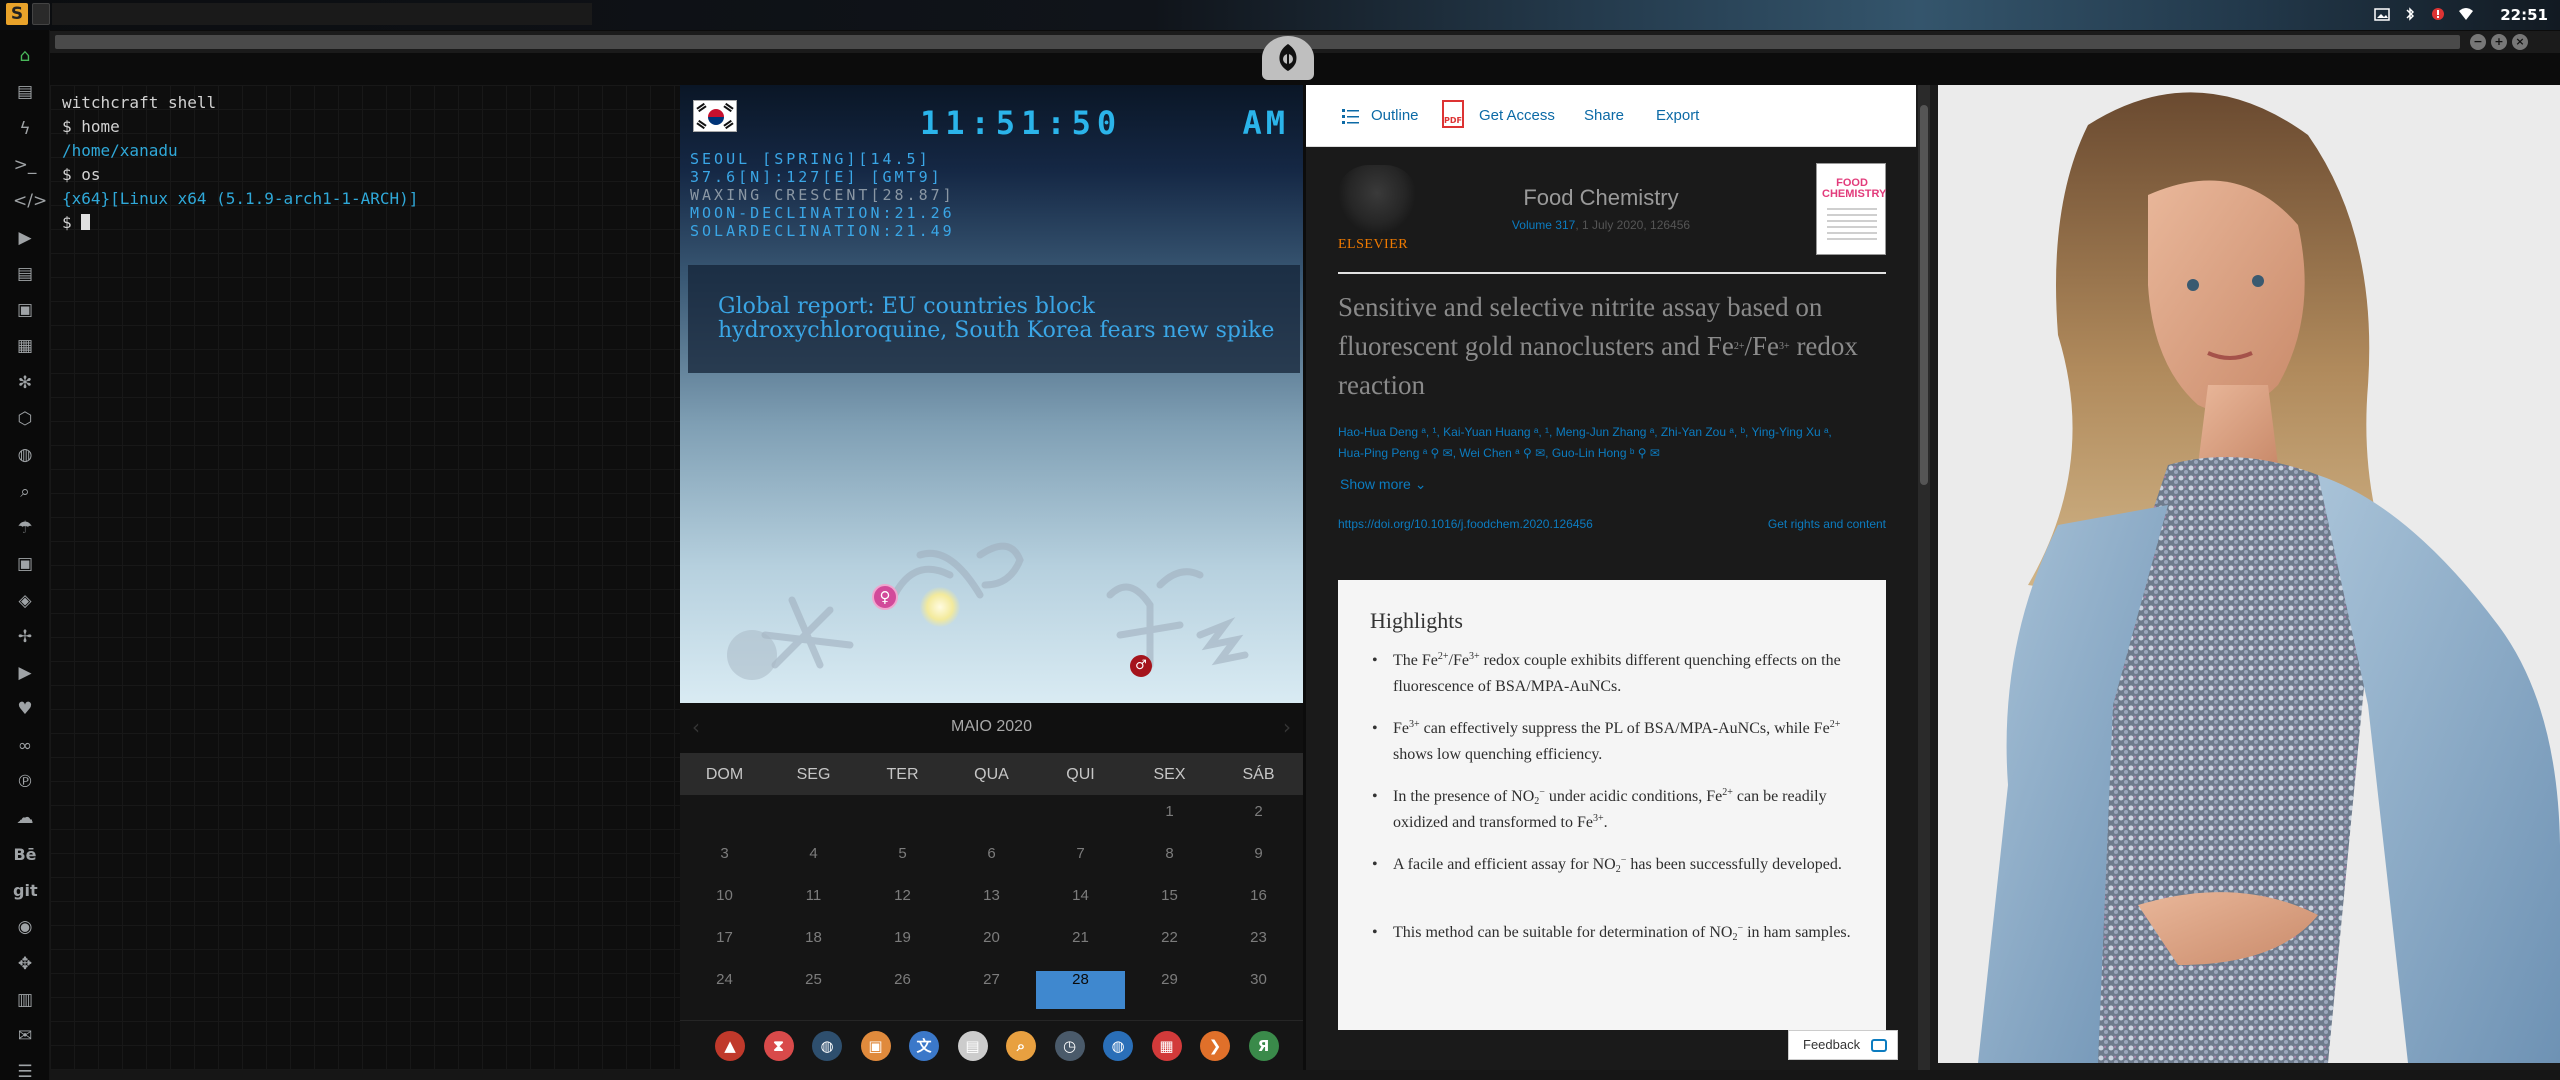 The width and height of the screenshot is (2560, 1080). I want to click on calendar-day: 8, so click(1169, 864).